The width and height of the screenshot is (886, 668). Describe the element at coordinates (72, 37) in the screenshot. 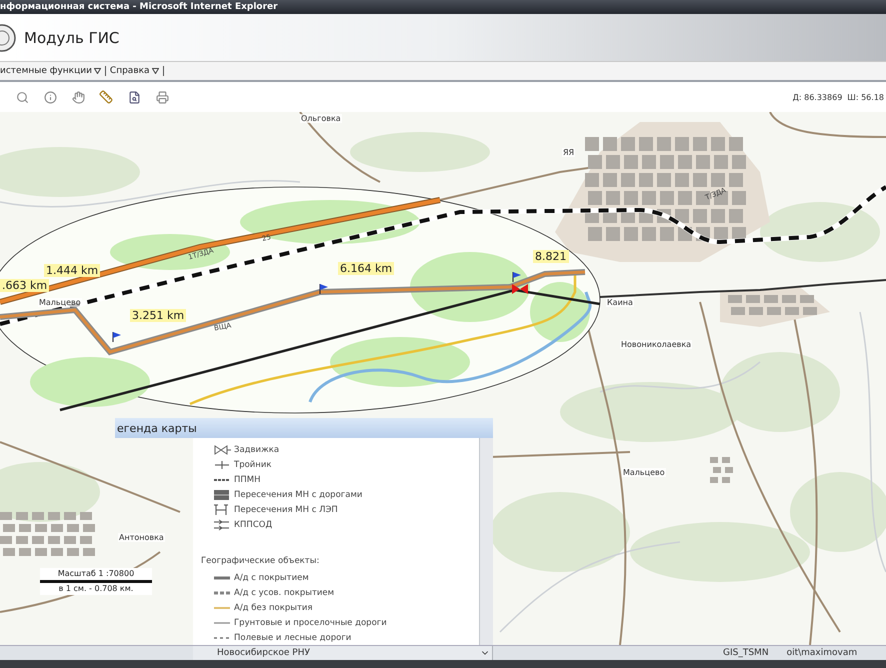

I see `app-title: Модуль ГИС` at that location.